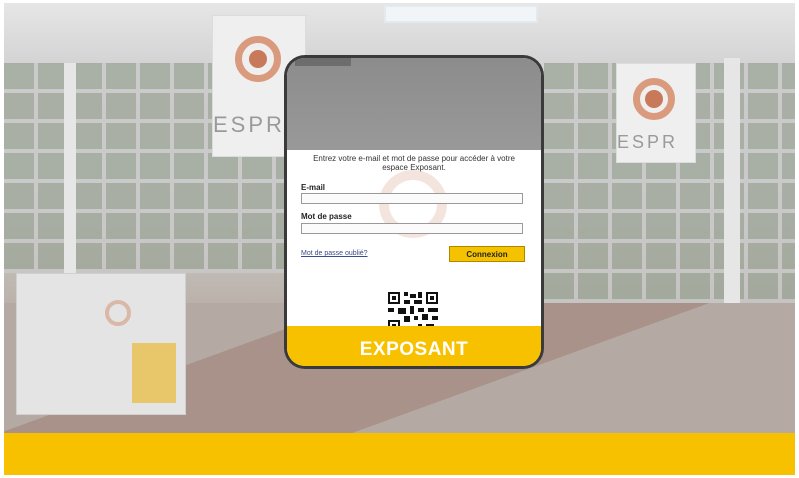 The height and width of the screenshot is (478, 799). I want to click on email-field, so click(412, 198).